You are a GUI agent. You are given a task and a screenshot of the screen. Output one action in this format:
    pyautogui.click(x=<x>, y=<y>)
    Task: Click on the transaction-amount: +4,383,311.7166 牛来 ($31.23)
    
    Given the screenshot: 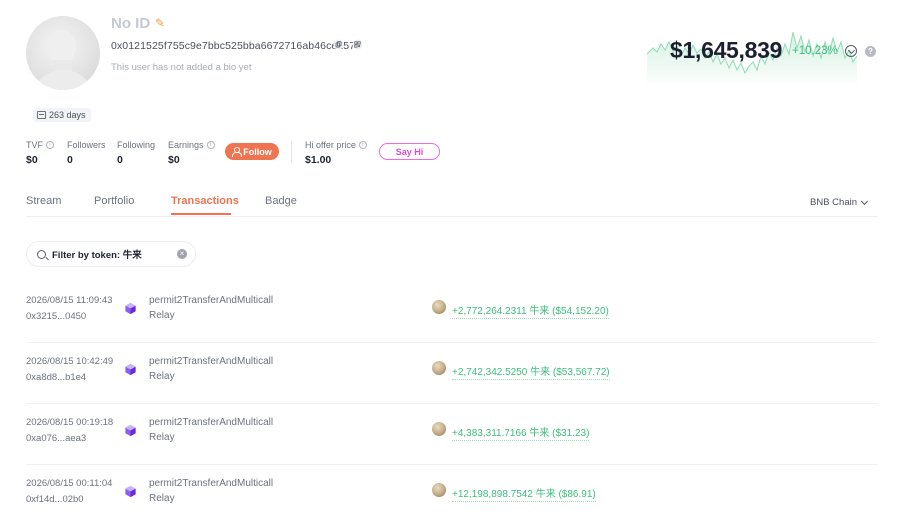 What is the action you would take?
    pyautogui.click(x=521, y=432)
    